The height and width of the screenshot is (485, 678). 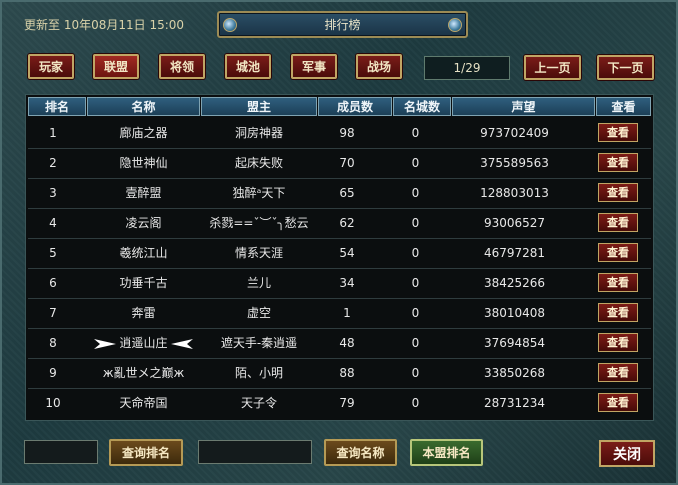 I want to click on own-rank-label: 本盟排名, so click(x=446, y=453).